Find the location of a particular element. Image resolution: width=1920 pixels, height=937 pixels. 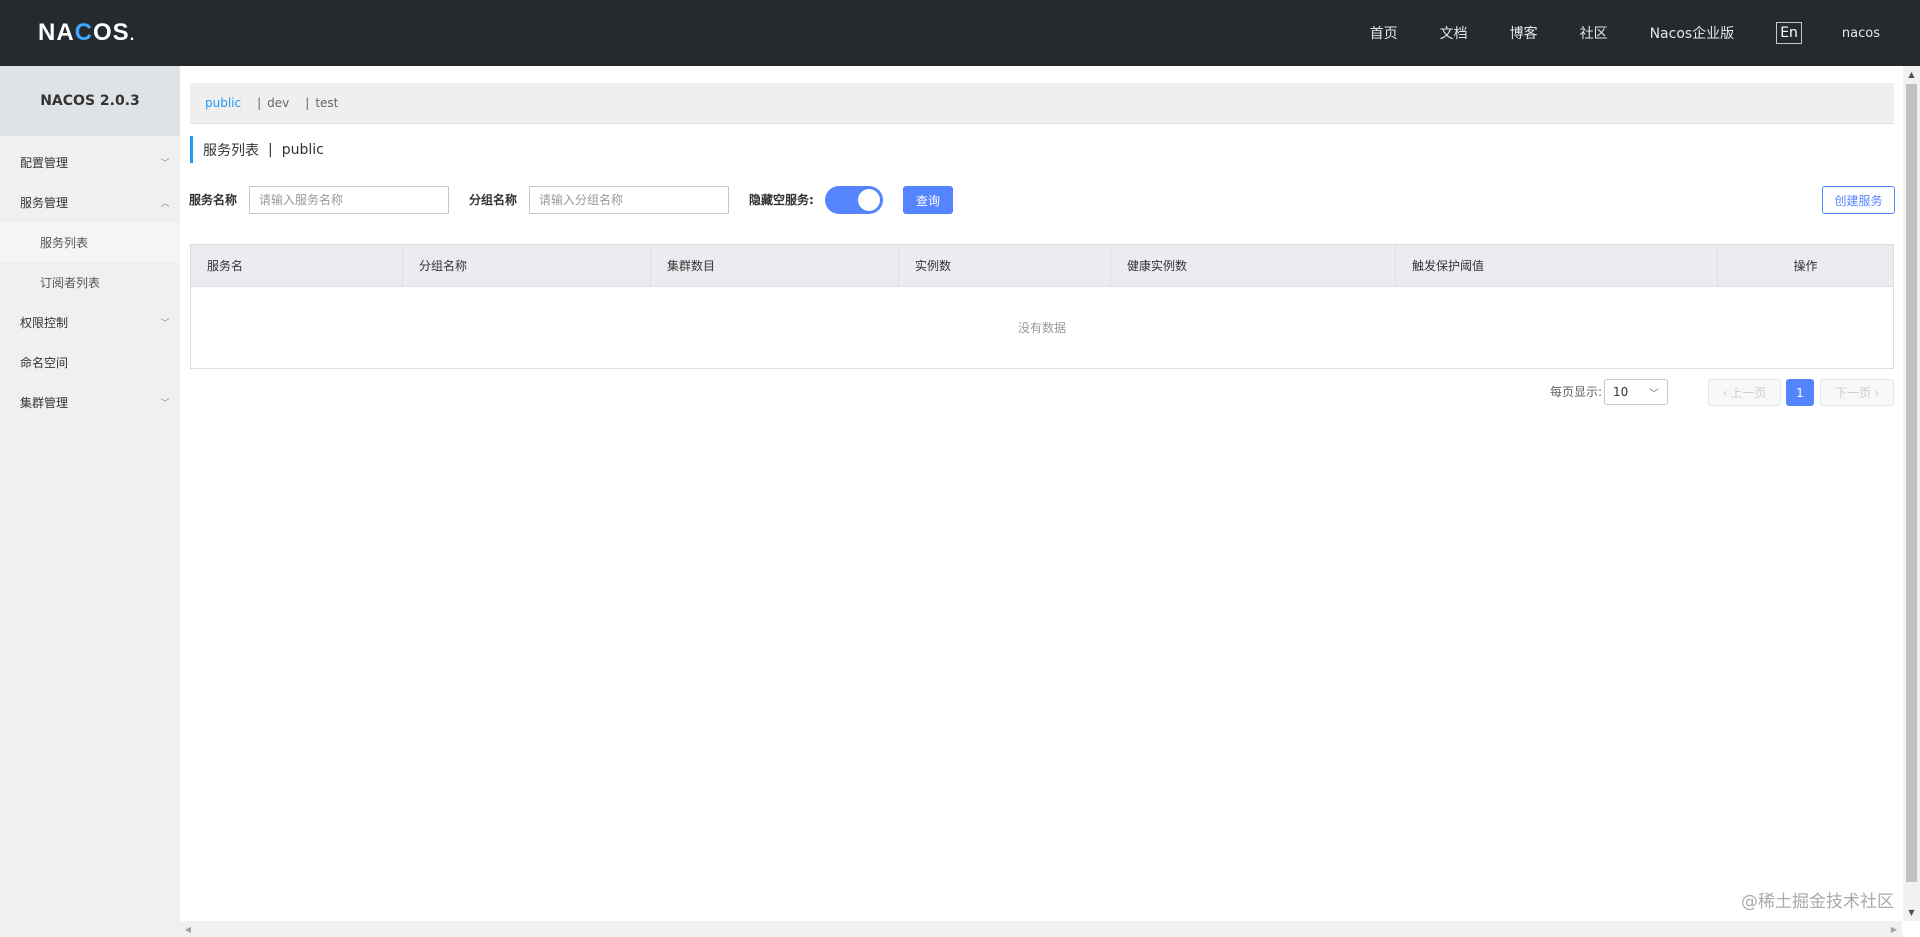

chevron-up-icon: ︿ is located at coordinates (165, 203).